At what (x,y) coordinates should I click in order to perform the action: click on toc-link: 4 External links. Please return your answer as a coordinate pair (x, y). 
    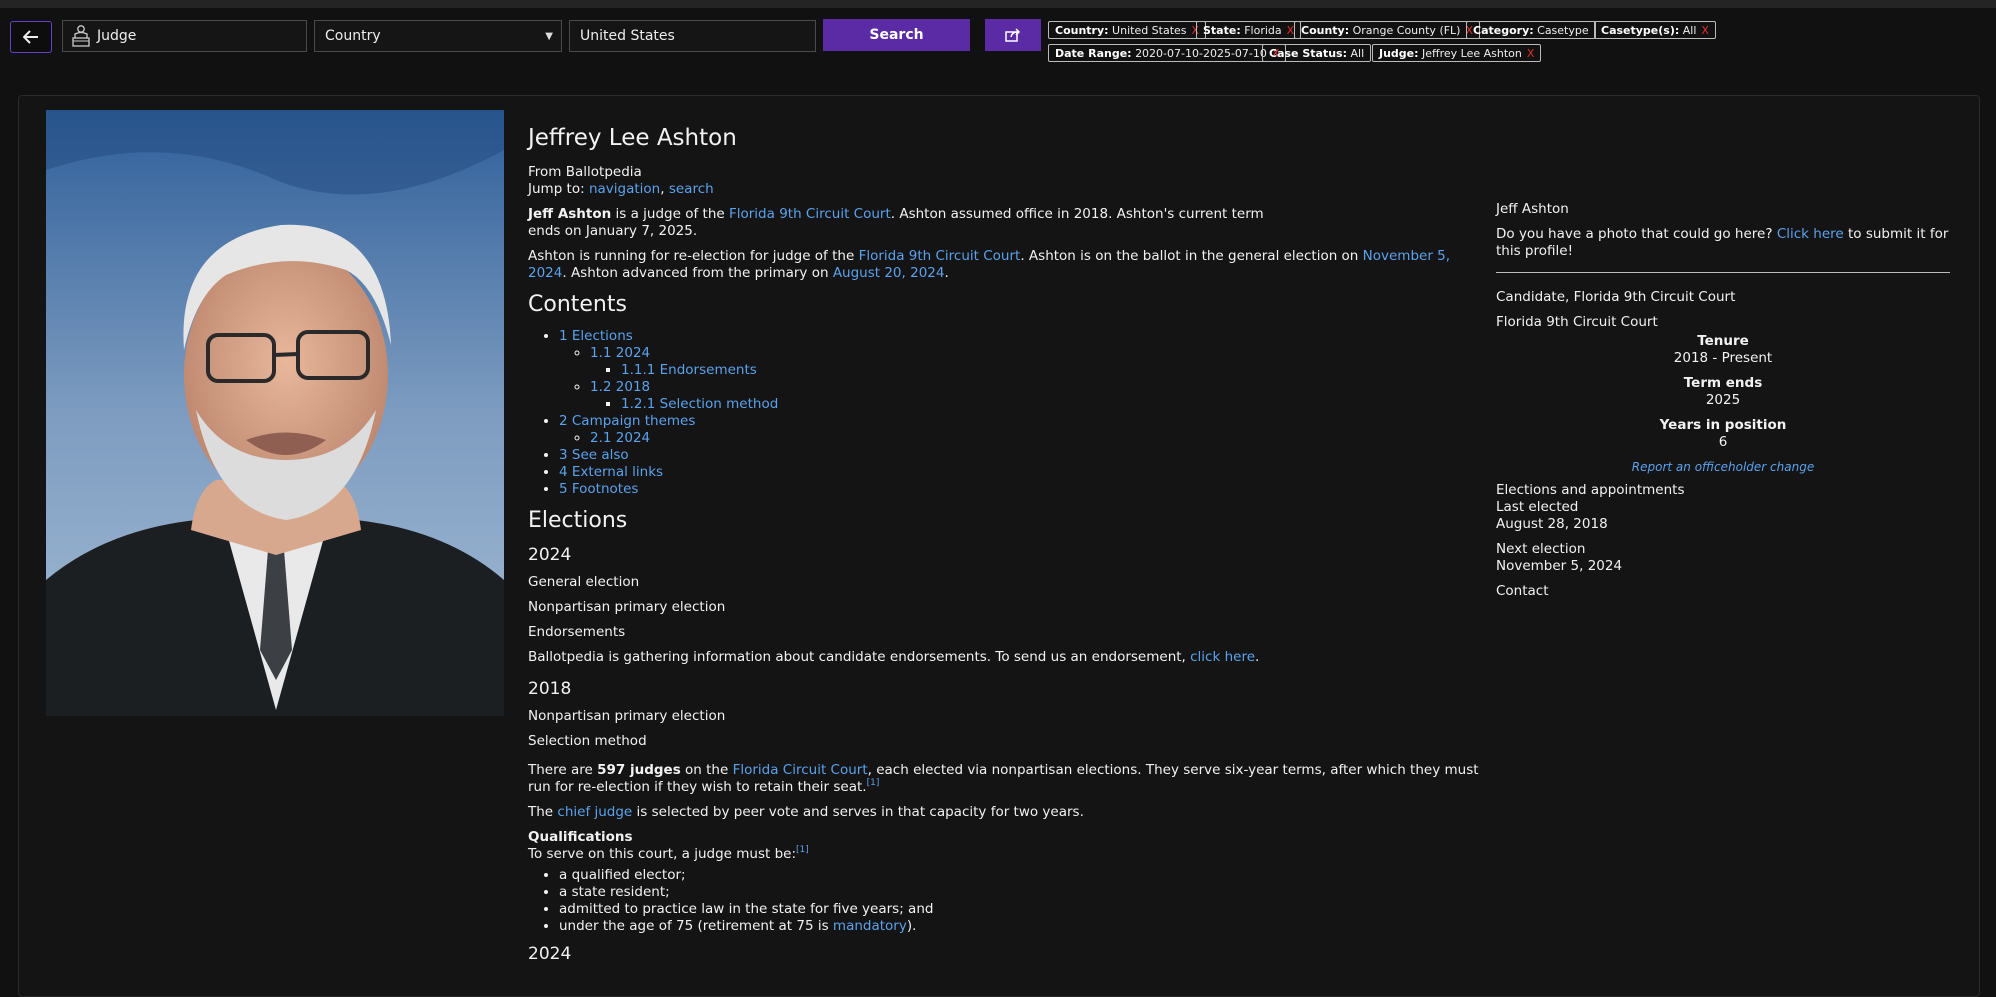
    Looking at the image, I should click on (611, 472).